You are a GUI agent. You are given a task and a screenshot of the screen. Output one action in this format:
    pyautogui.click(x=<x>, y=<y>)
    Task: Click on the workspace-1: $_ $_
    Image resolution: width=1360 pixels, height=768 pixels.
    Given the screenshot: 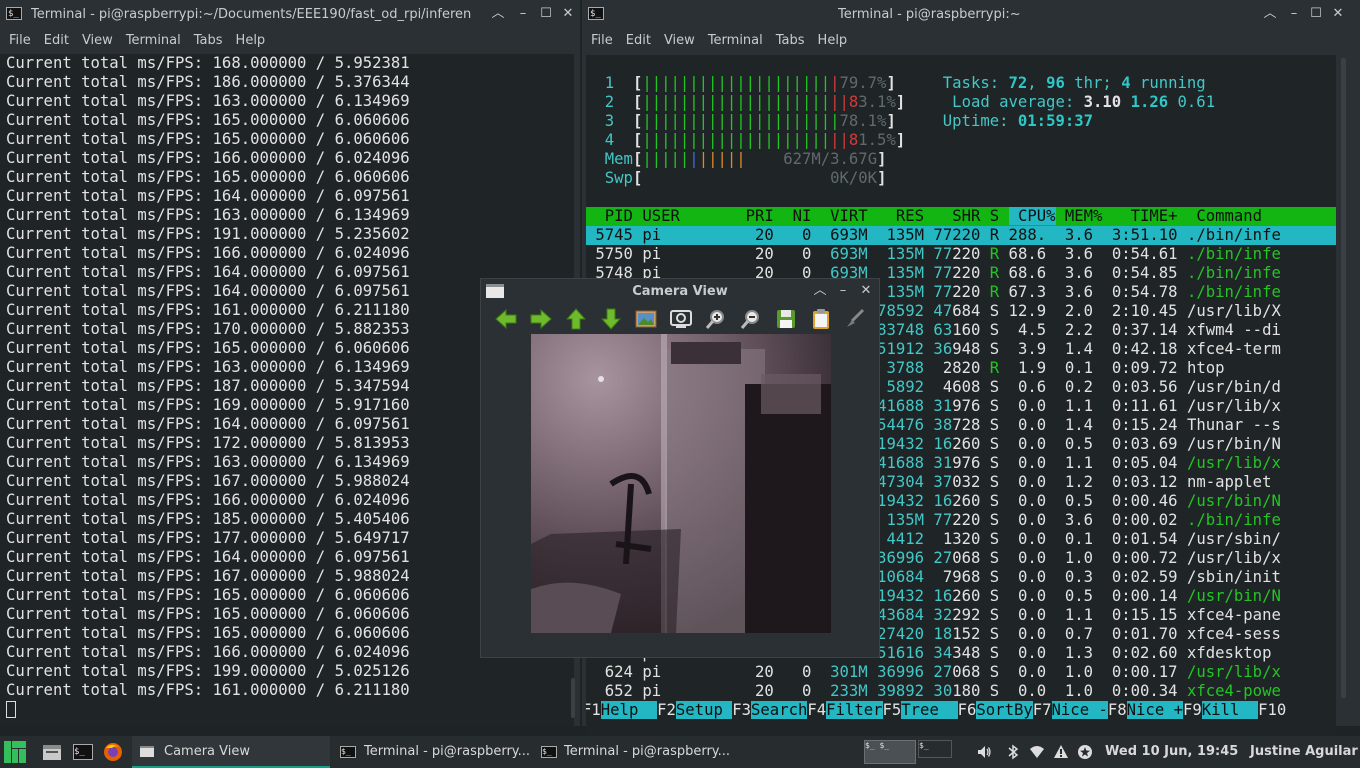 What is the action you would take?
    pyautogui.click(x=890, y=752)
    